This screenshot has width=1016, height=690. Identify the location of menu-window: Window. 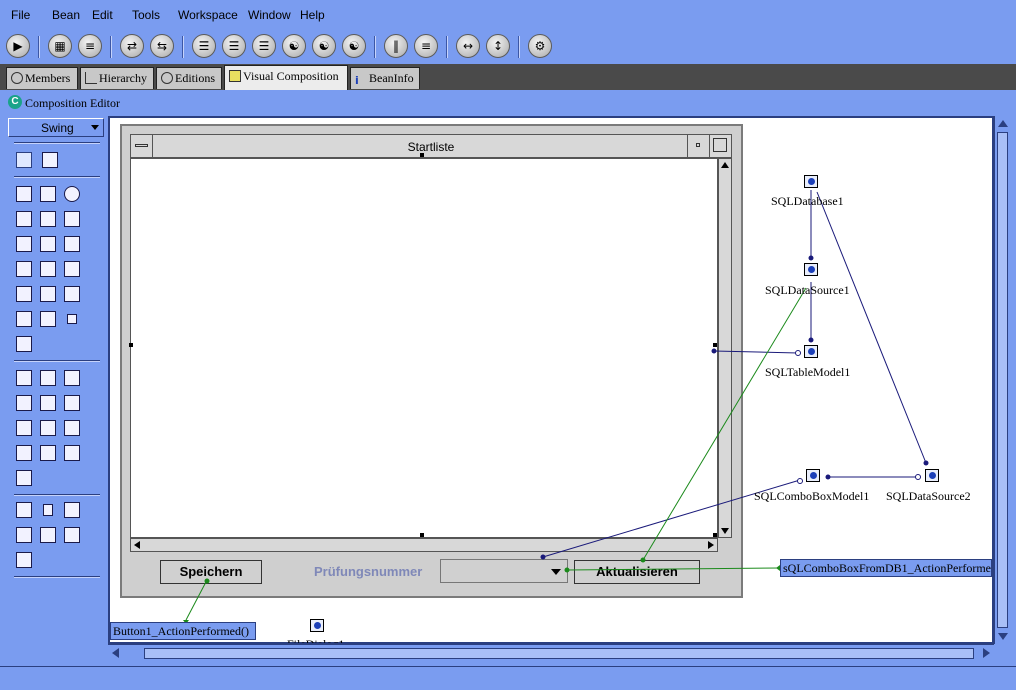
(269, 15).